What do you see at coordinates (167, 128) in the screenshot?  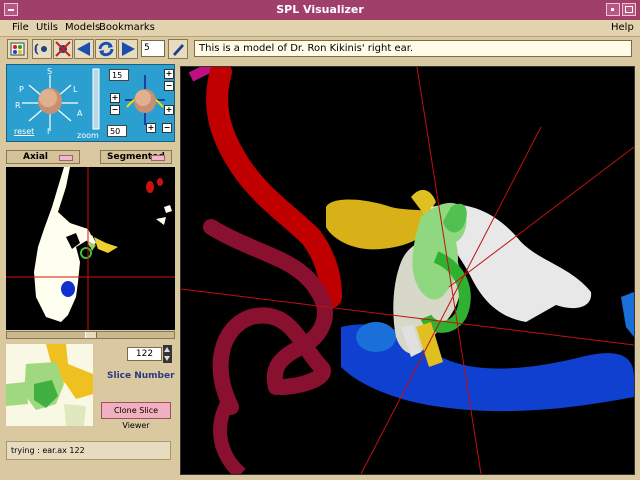 I see `zoom-minus-button: −` at bounding box center [167, 128].